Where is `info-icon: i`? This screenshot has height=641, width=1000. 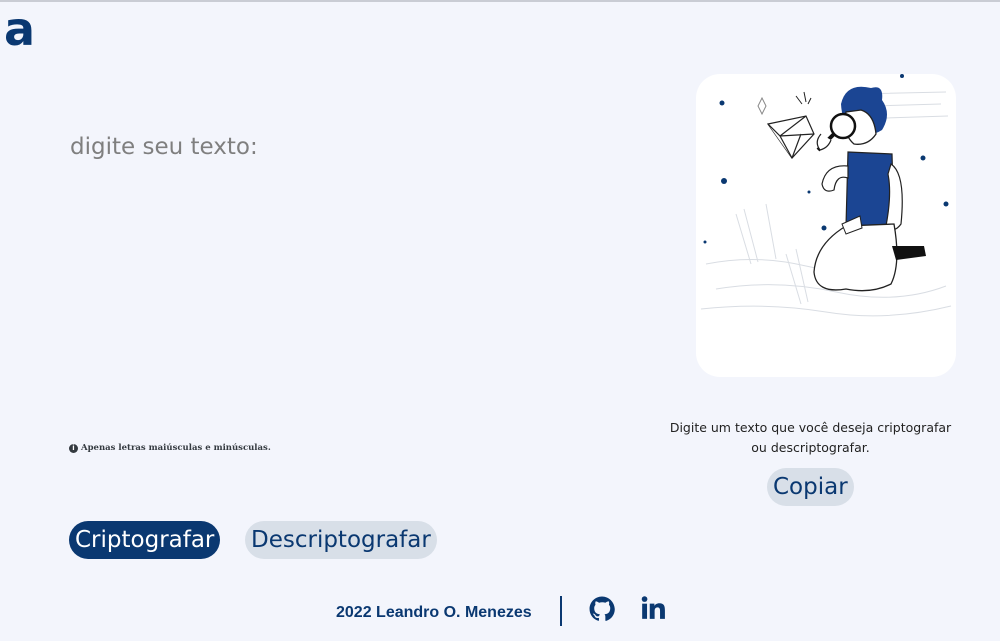
info-icon: i is located at coordinates (73, 448).